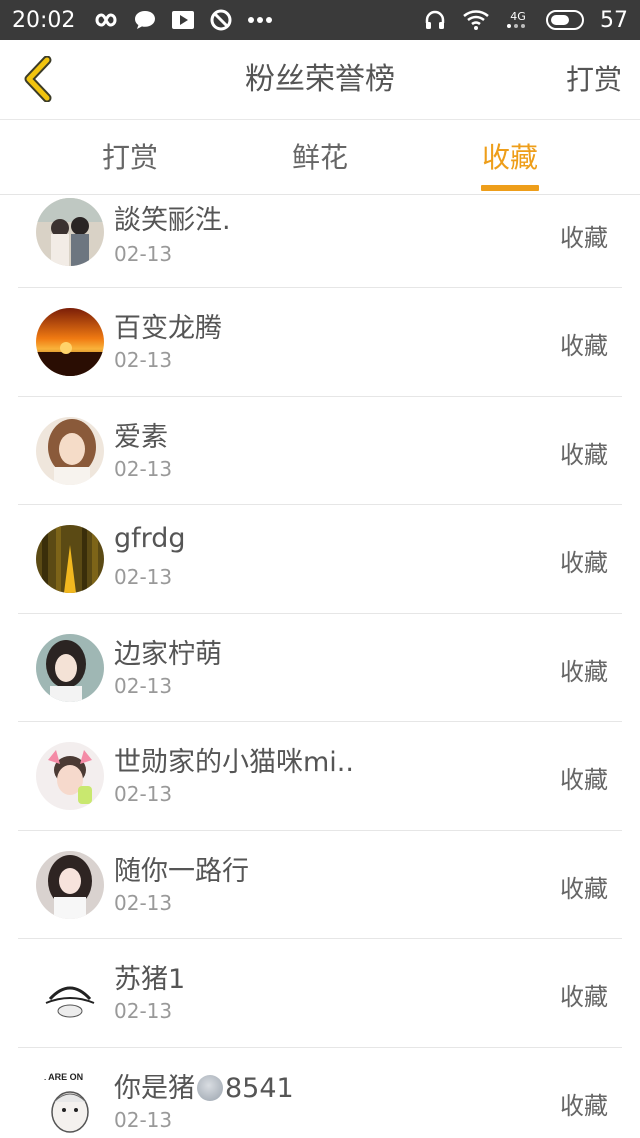 The width and height of the screenshot is (640, 1138). What do you see at coordinates (168, 654) in the screenshot?
I see `fan-name: 边家柠萌` at bounding box center [168, 654].